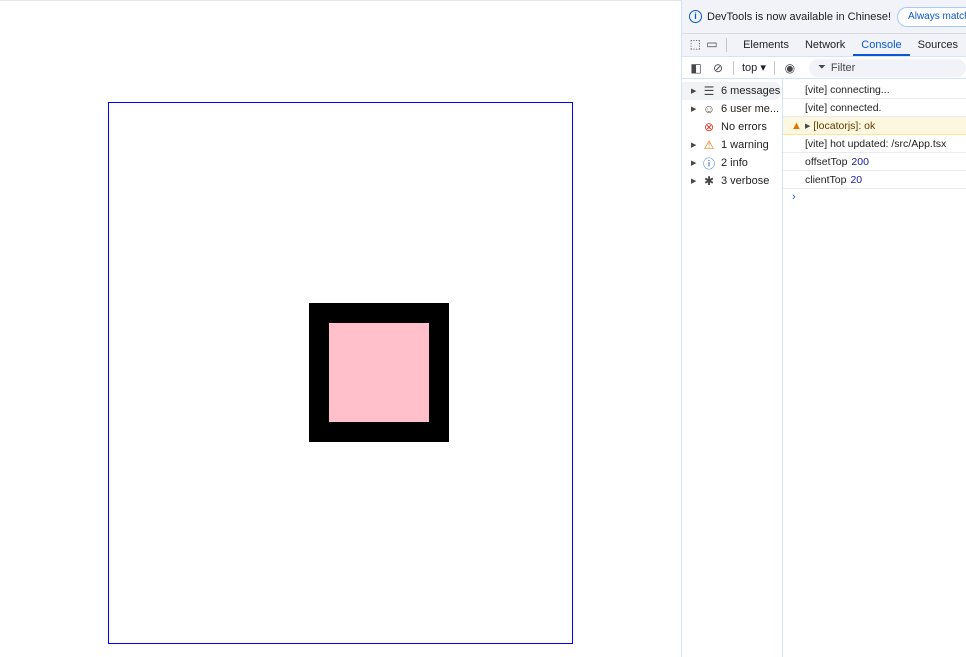 The height and width of the screenshot is (657, 966). I want to click on inspect-element-icon: ⬚, so click(695, 44).